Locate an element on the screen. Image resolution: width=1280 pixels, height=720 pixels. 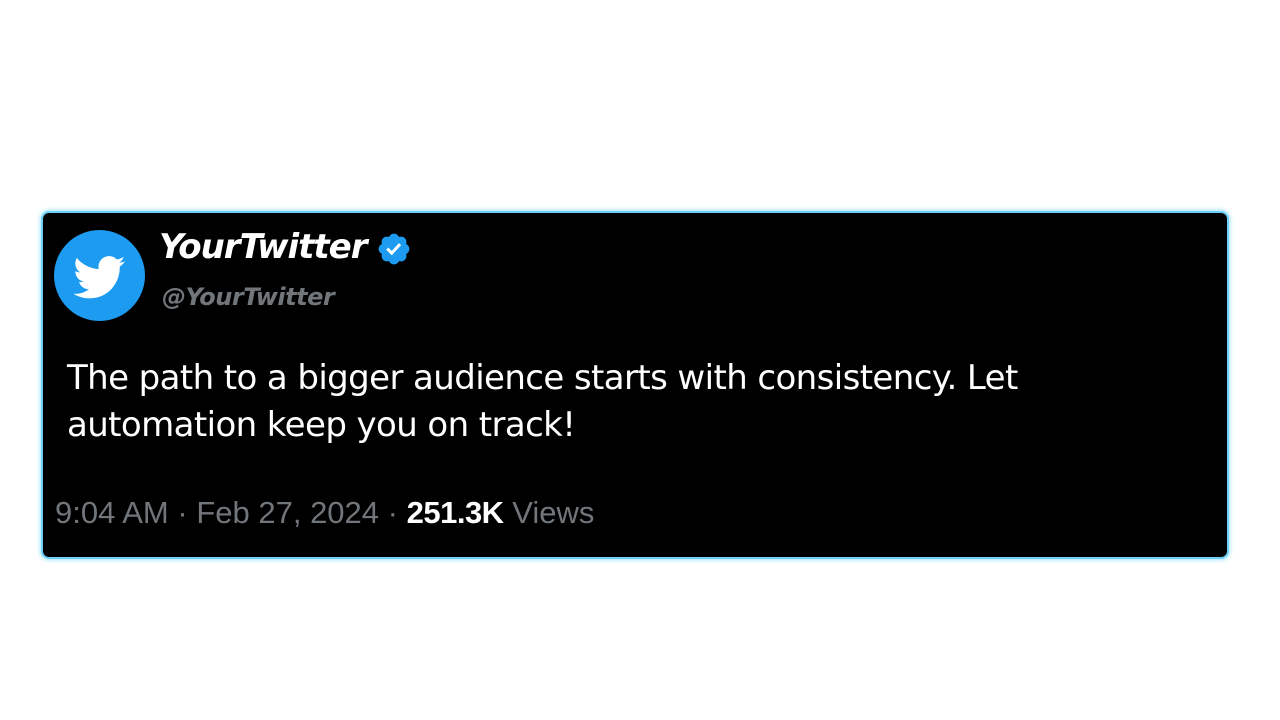
tweet-time: 9:04 AM is located at coordinates (112, 512).